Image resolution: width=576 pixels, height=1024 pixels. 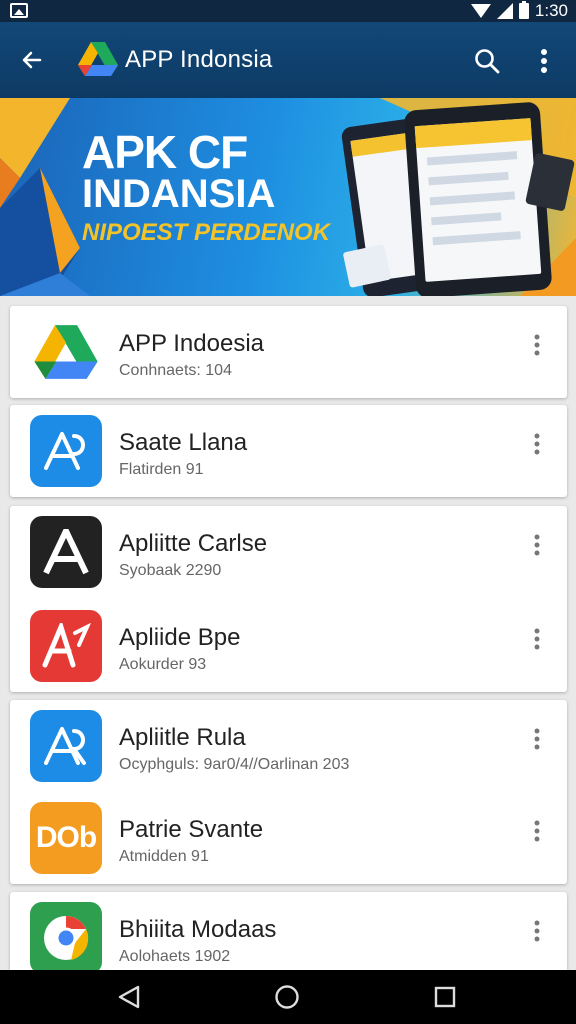 I want to click on triangle-back-icon, so click(x=129, y=997).